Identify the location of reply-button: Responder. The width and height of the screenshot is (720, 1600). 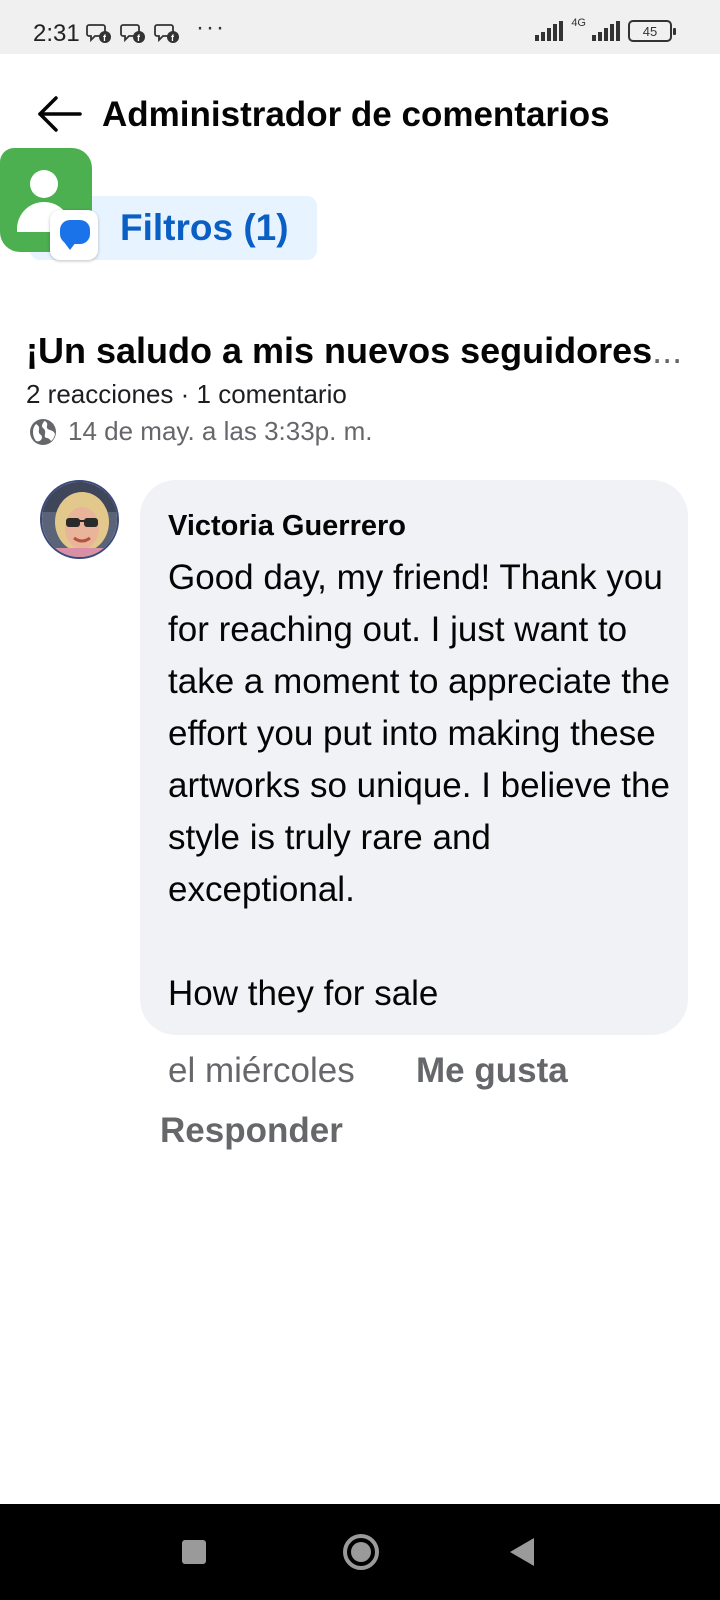
(251, 1131).